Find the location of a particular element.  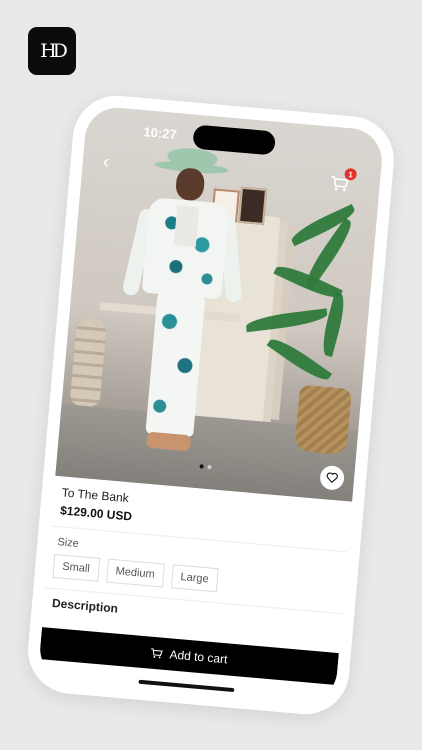

pagination-dot-active is located at coordinates (201, 466).